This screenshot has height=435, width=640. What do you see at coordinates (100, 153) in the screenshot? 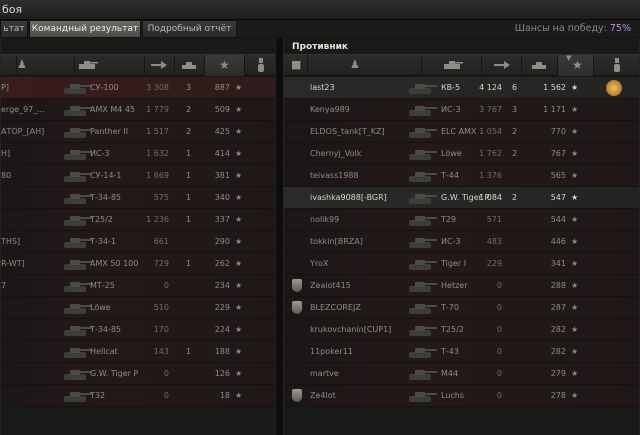
I see `vehicle-name: ИС-3` at bounding box center [100, 153].